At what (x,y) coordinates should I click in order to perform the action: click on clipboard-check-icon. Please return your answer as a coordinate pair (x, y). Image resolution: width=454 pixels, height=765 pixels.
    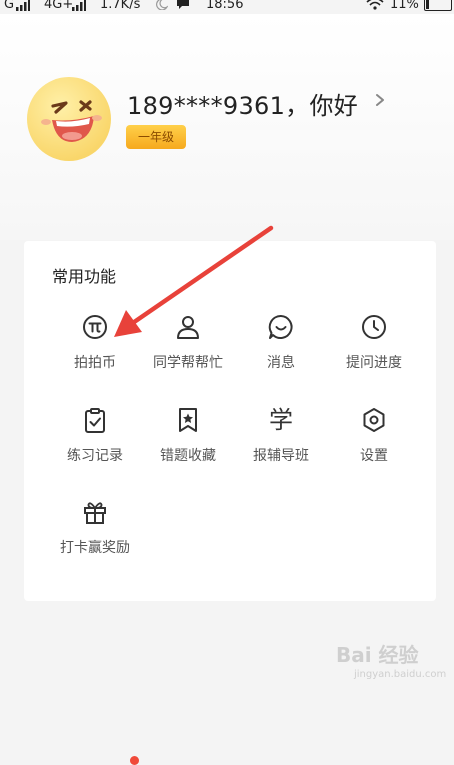
    Looking at the image, I should click on (95, 420).